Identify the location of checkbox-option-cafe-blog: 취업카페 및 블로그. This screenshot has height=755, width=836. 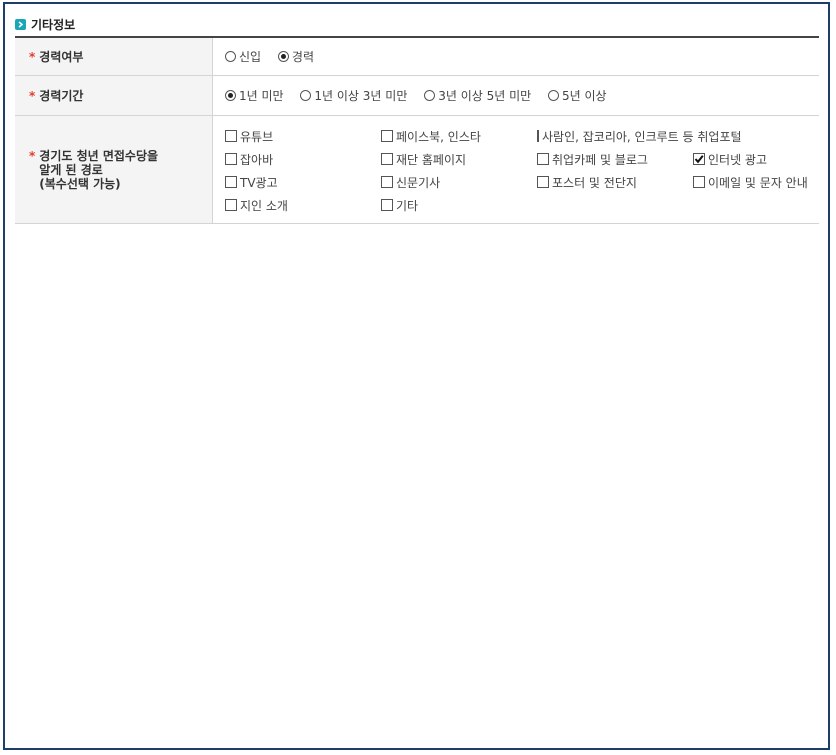
(615, 159).